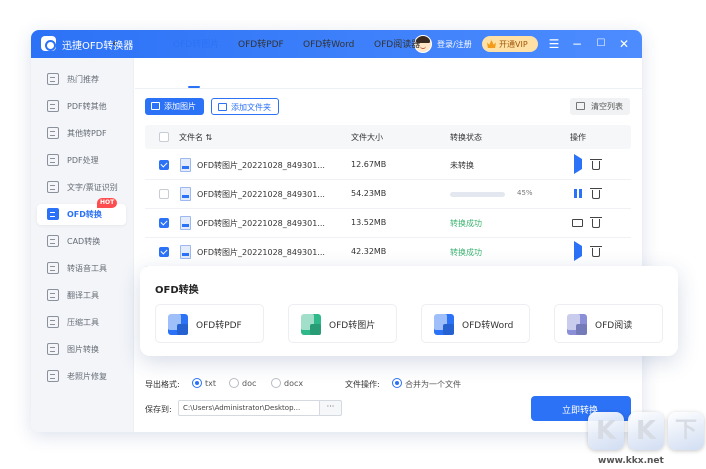 This screenshot has width=706, height=469. Describe the element at coordinates (81, 160) in the screenshot. I see `sidebar-item-pdf-tools: PDF处理` at that location.